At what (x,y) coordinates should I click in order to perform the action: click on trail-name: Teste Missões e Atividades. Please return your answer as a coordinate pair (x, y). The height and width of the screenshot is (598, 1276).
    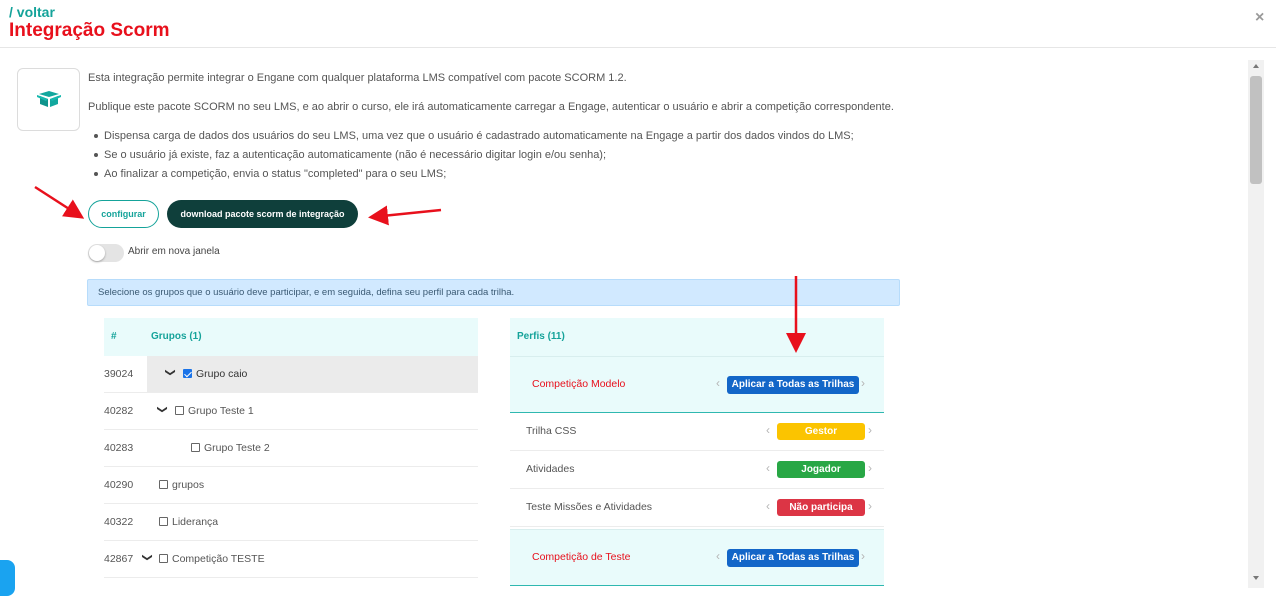
    Looking at the image, I should click on (589, 507).